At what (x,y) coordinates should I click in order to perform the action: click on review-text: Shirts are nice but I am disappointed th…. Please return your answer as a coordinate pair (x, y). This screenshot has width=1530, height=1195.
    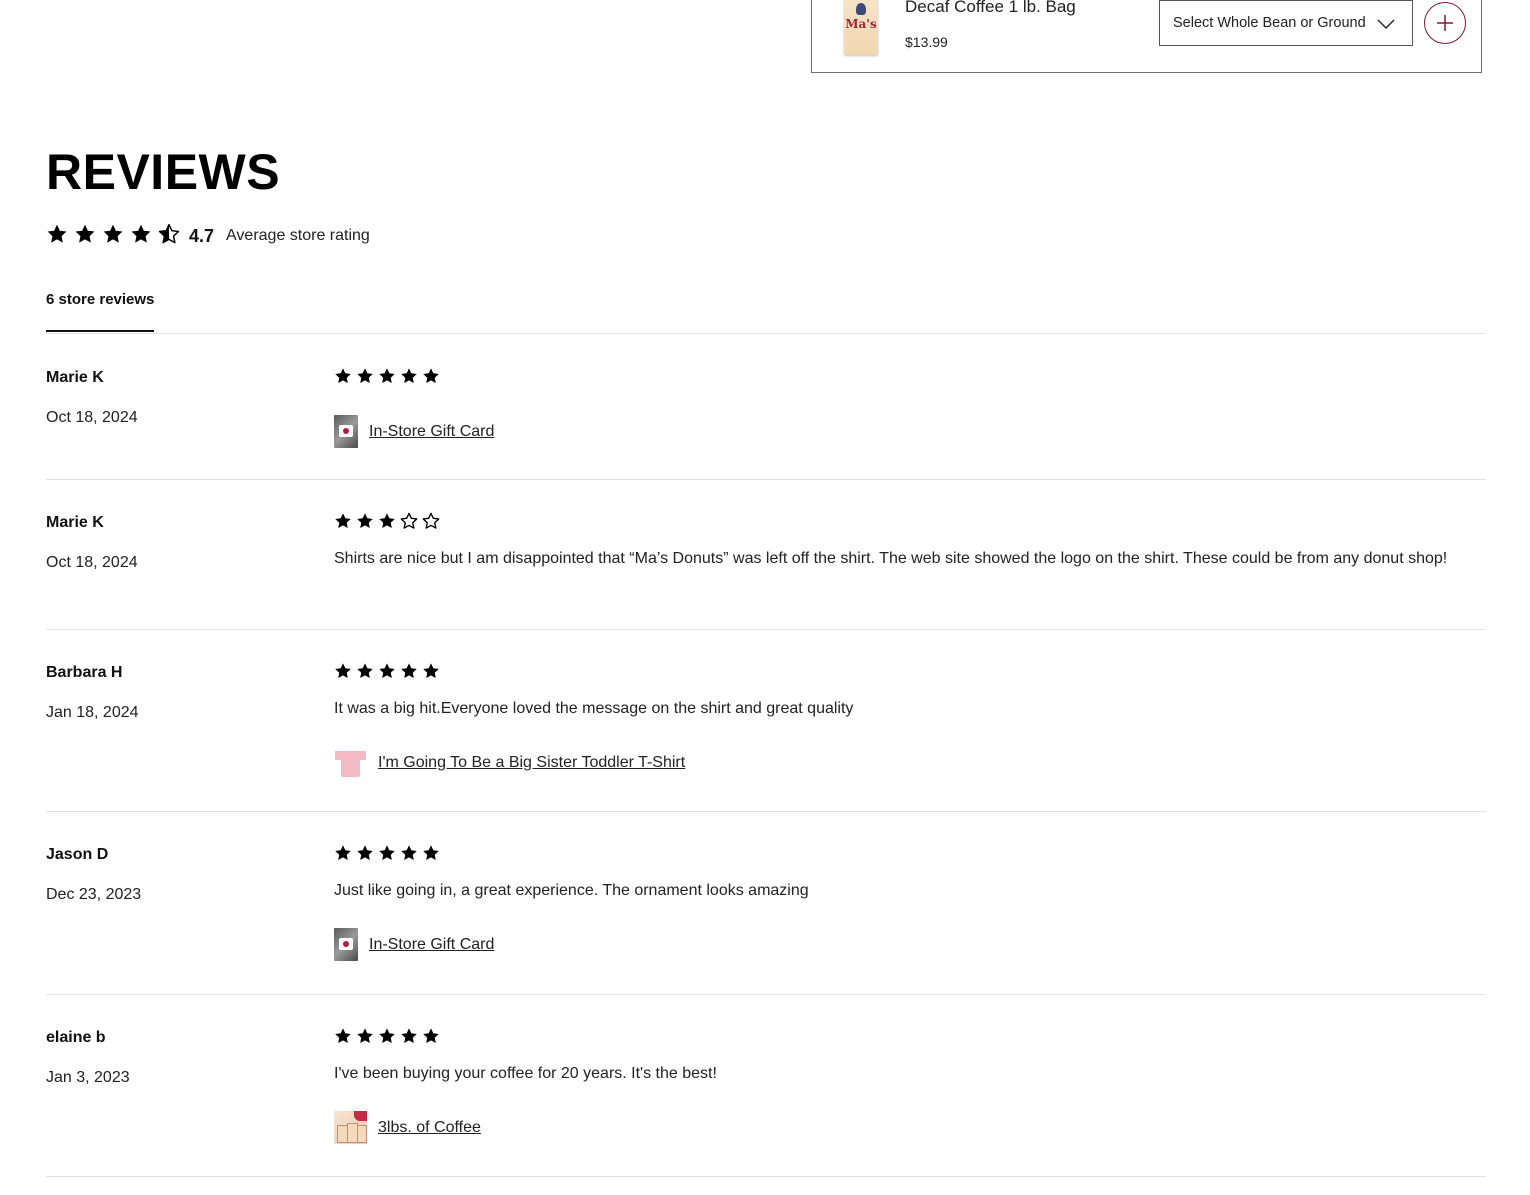
    Looking at the image, I should click on (891, 558).